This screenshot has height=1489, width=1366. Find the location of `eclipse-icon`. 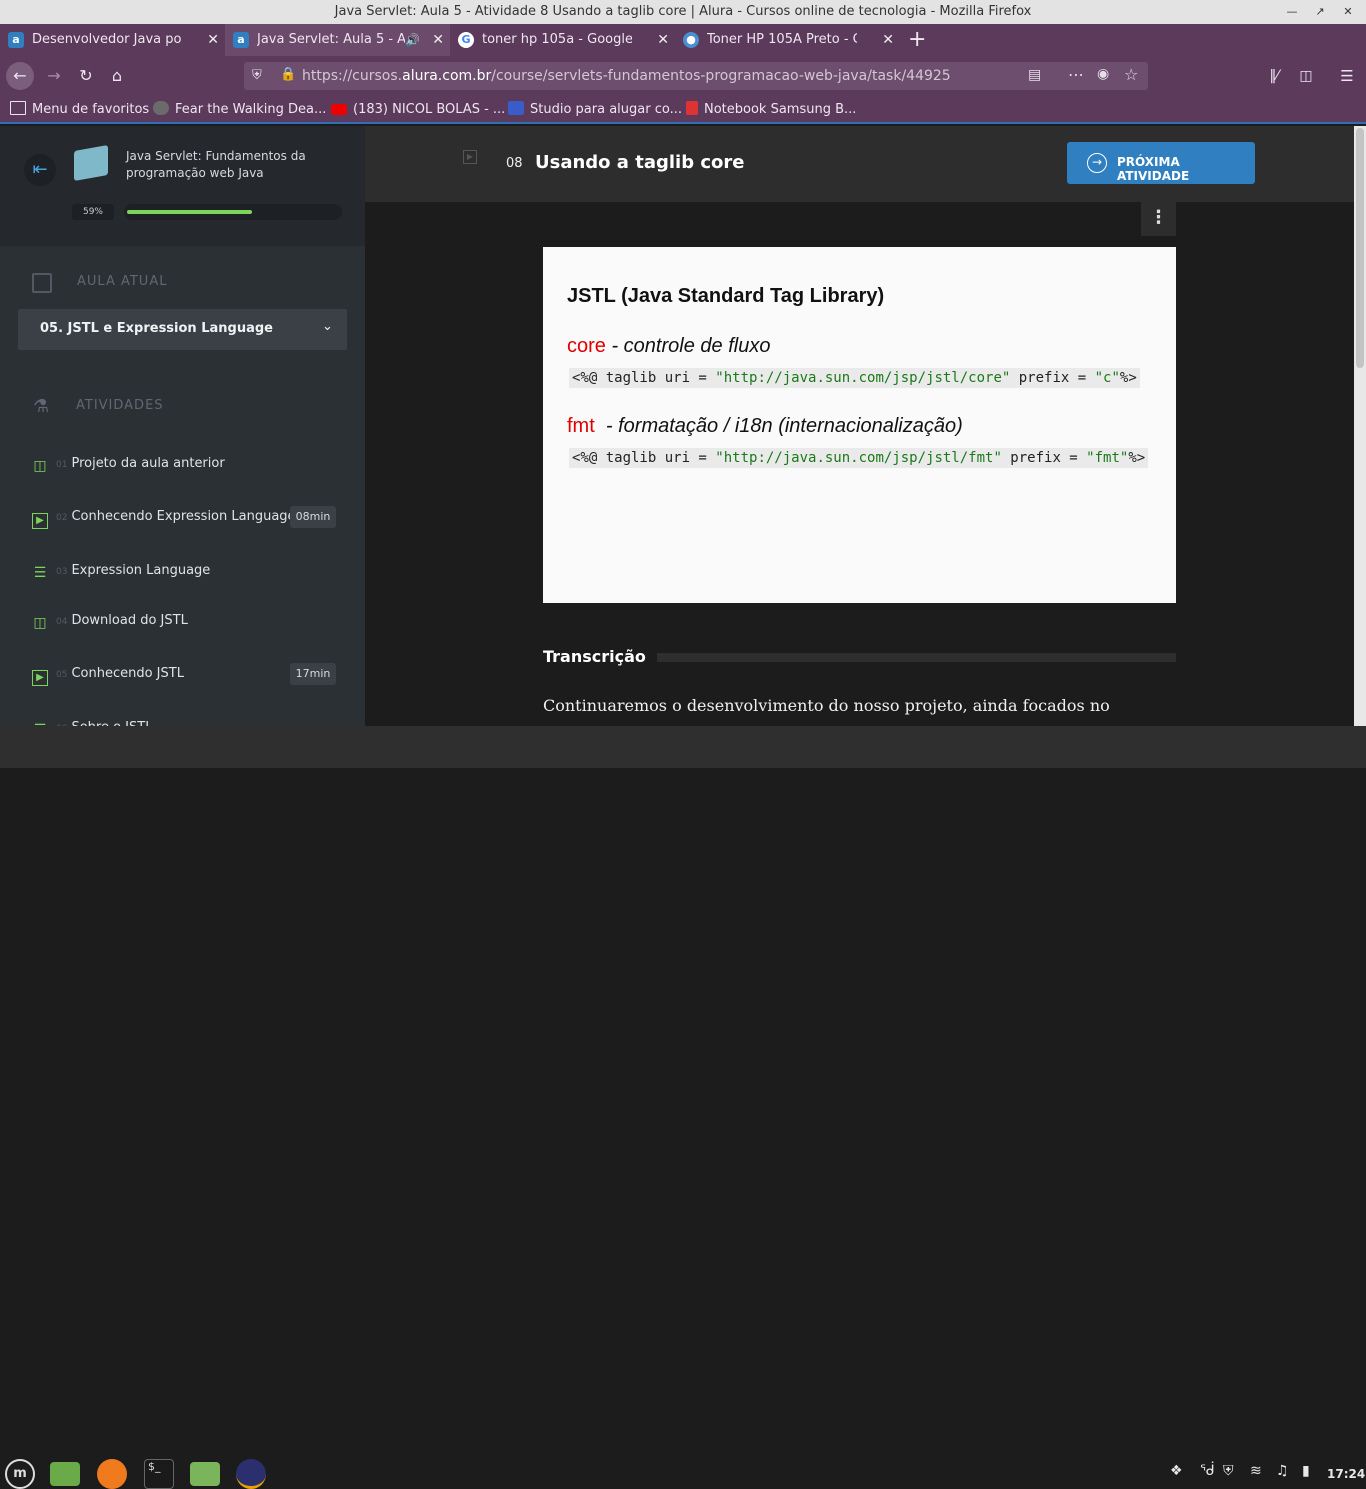

eclipse-icon is located at coordinates (251, 1474).